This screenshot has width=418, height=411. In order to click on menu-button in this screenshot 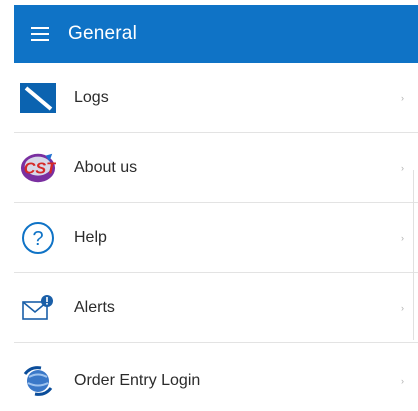, I will do `click(40, 34)`.